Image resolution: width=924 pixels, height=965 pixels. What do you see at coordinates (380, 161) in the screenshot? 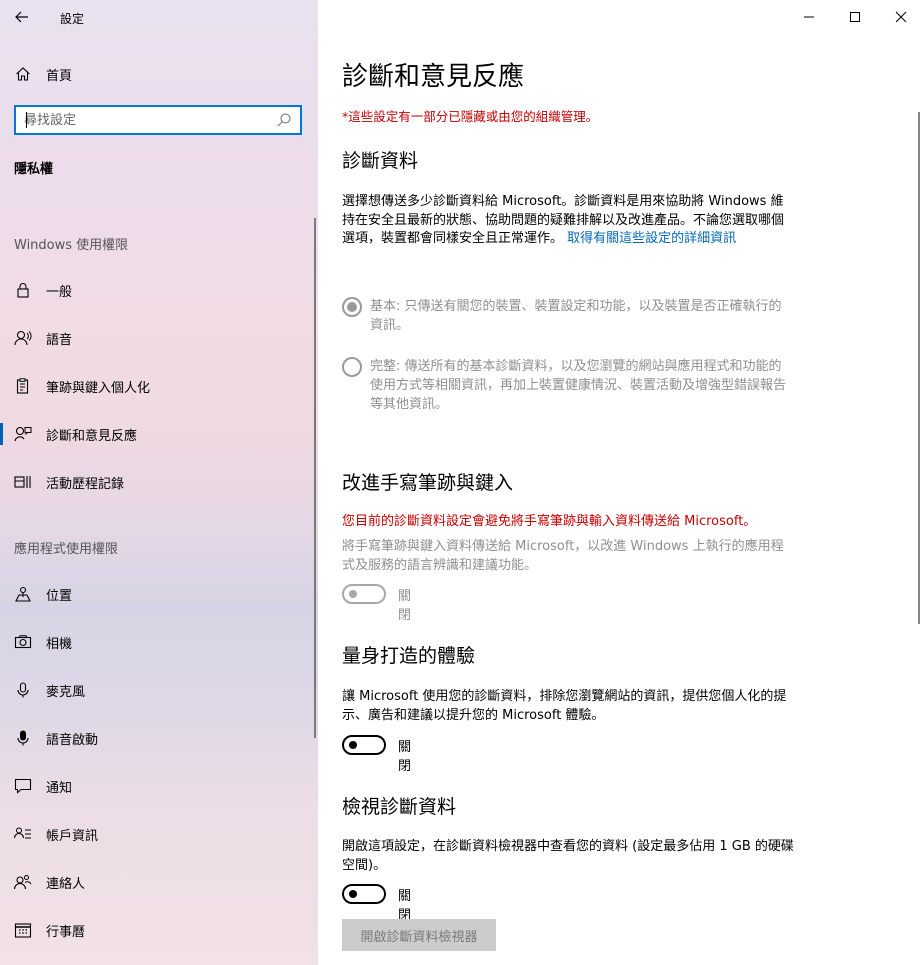
I see `diagnostic-data-heading: 診斷資料` at bounding box center [380, 161].